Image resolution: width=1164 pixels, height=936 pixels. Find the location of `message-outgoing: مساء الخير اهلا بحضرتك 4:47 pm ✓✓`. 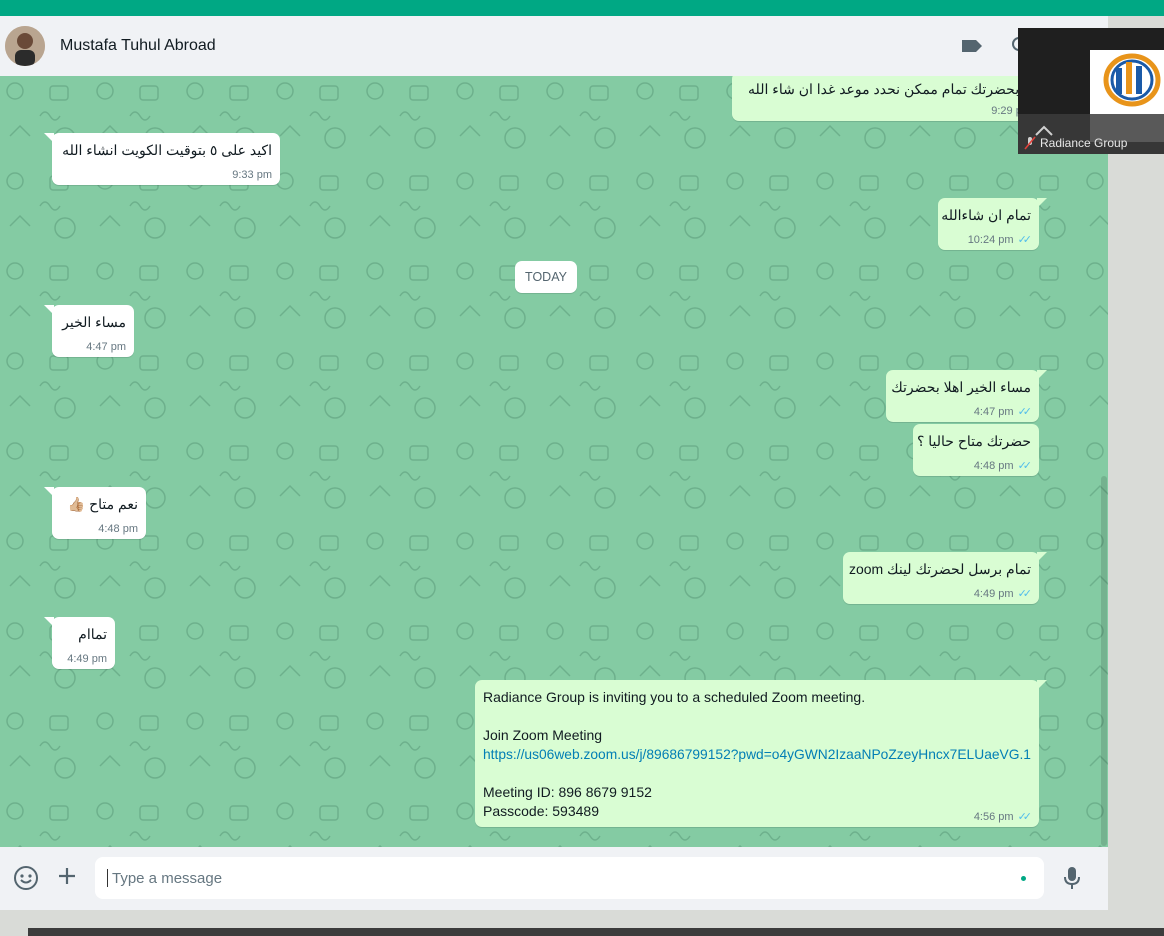

message-outgoing: مساء الخير اهلا بحضرتك 4:47 pm ✓✓ is located at coordinates (966, 396).